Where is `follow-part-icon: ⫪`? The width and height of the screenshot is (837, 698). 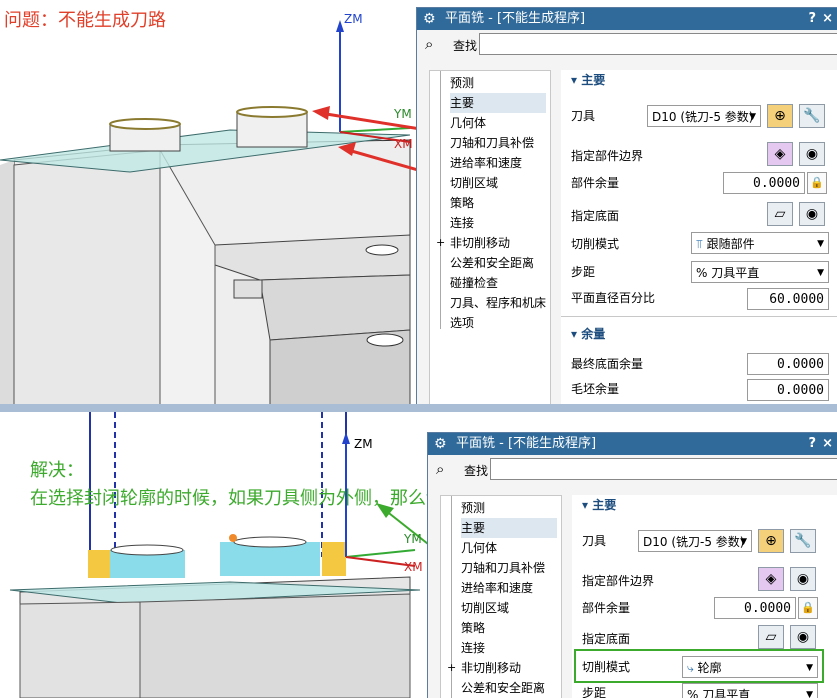
follow-part-icon: ⫪ is located at coordinates (701, 244).